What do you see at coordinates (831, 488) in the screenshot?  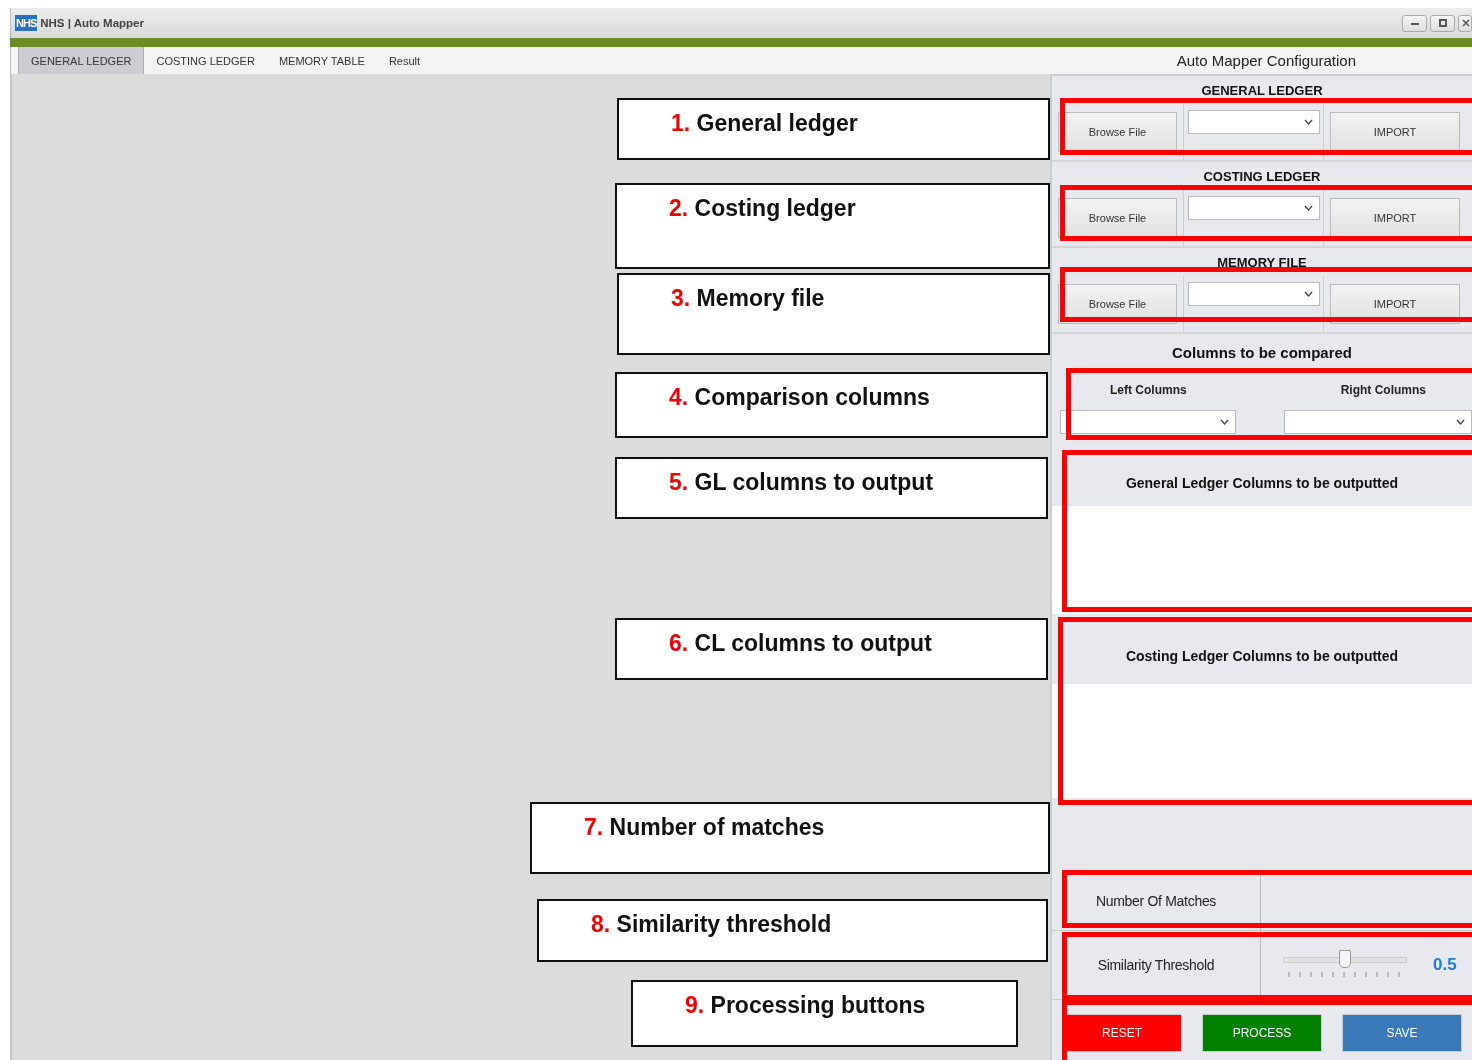 I see `callout-label: 5. GL columns to output` at bounding box center [831, 488].